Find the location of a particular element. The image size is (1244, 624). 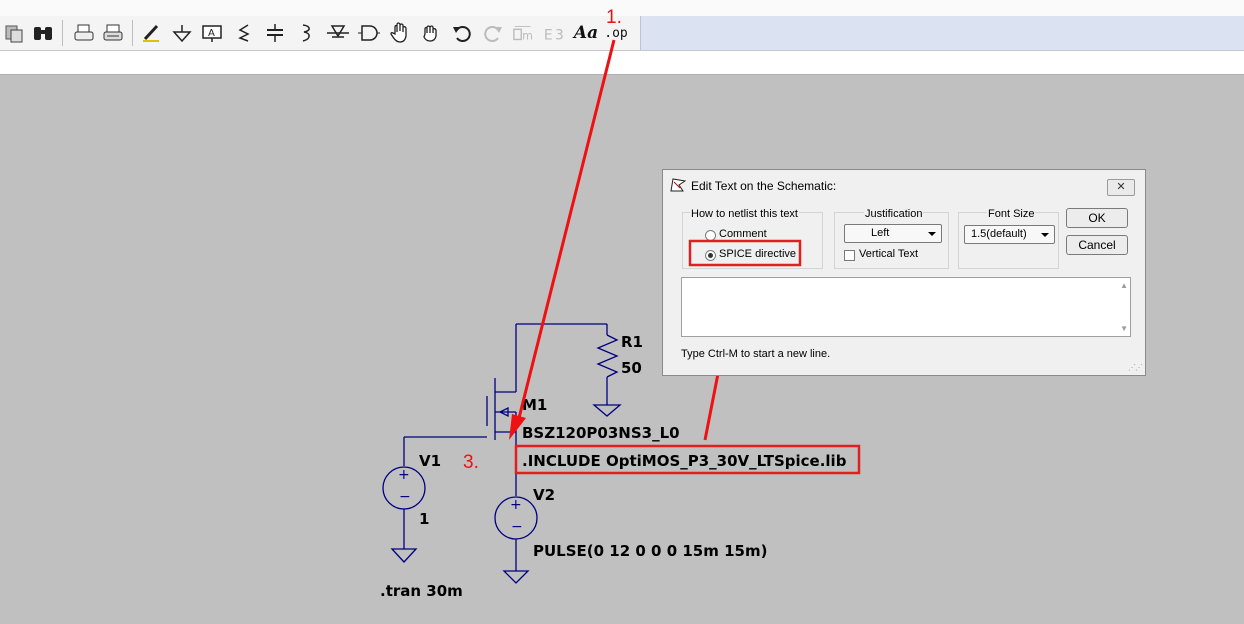

justification-group: Justification Left Vertical Text is located at coordinates (891, 238).